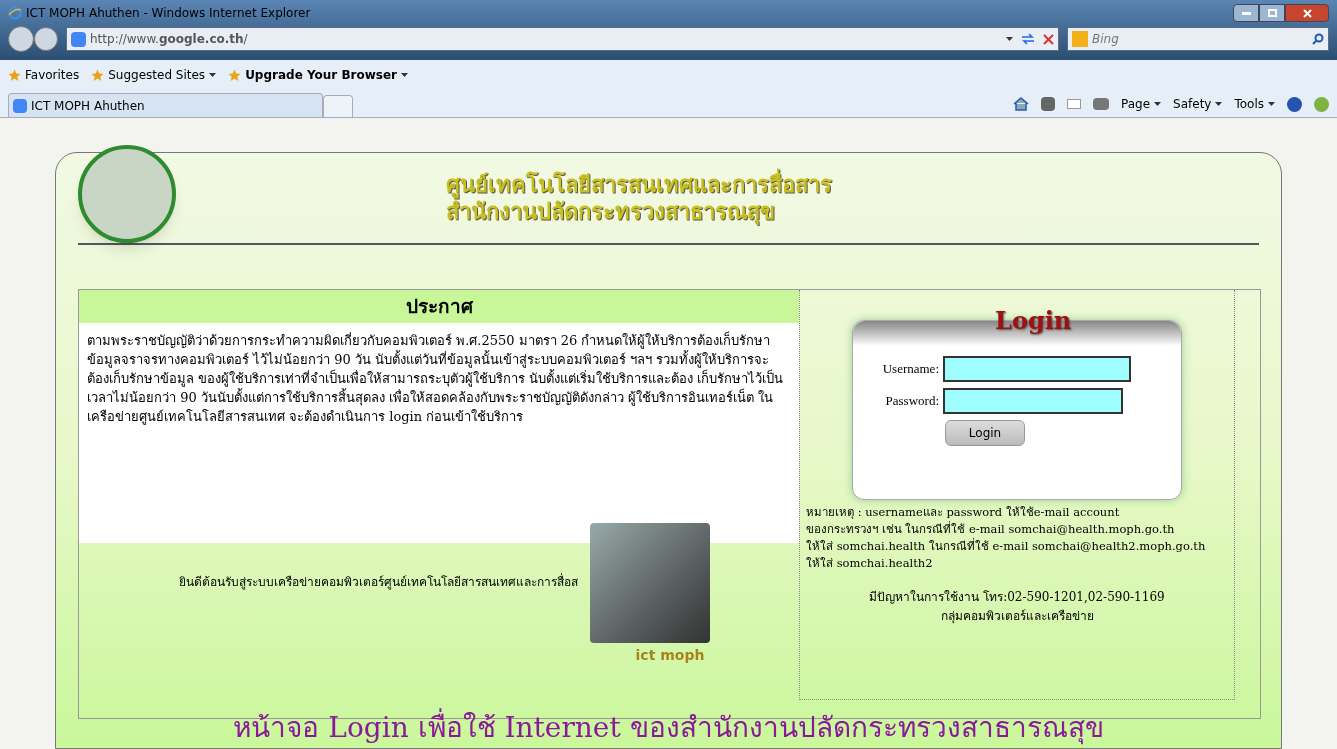 This screenshot has height=749, width=1337. Describe the element at coordinates (668, 728) in the screenshot. I see `caption-text: หน้าจอ Login เพื่อใช้ Internet ของสำนักงานปลัดกระทรวงสาธารณสุข` at that location.